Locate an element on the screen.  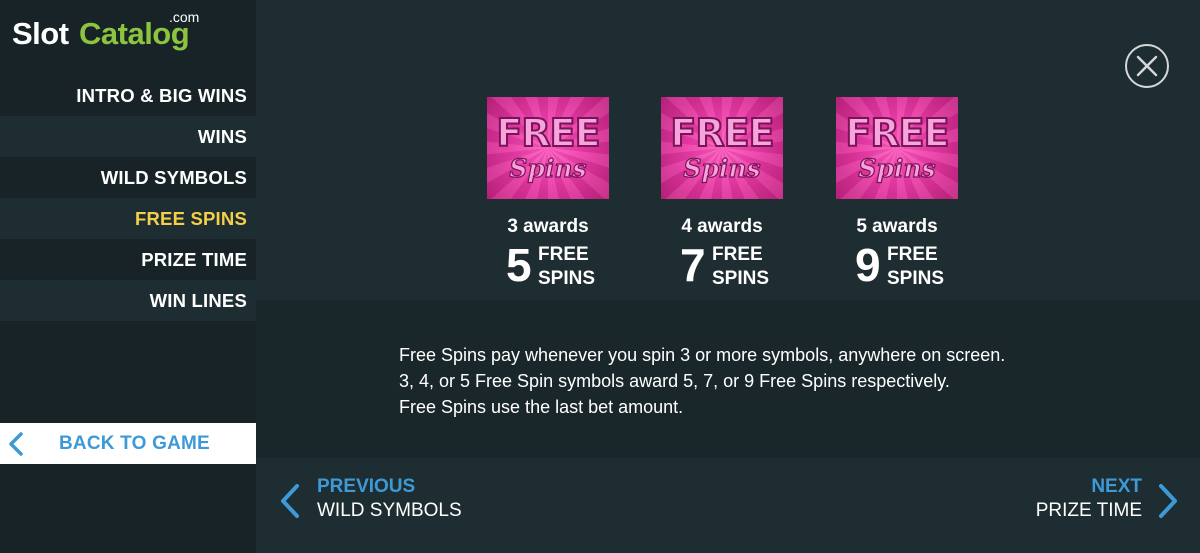
next-button: NEXT PRIZE TIME is located at coordinates (1100, 501).